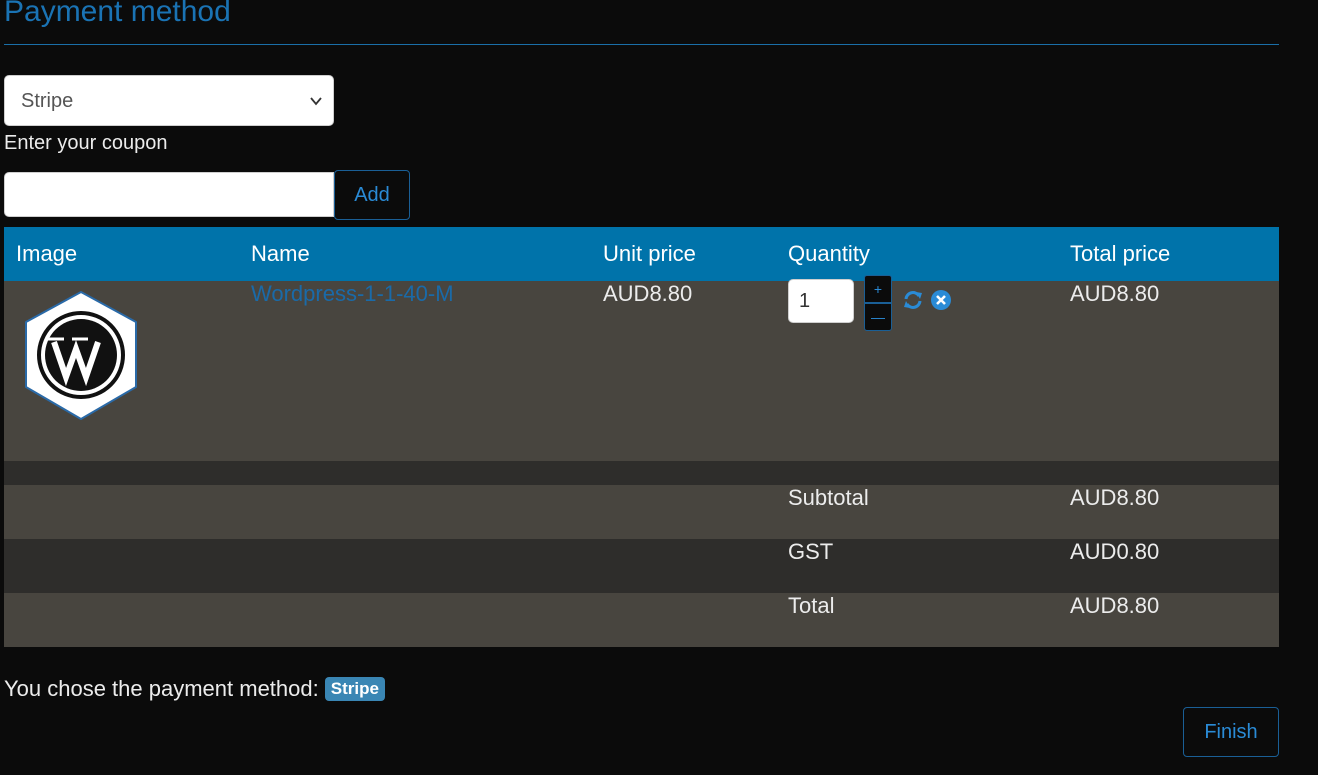 The image size is (1318, 775). I want to click on header-image: Image, so click(121, 254).